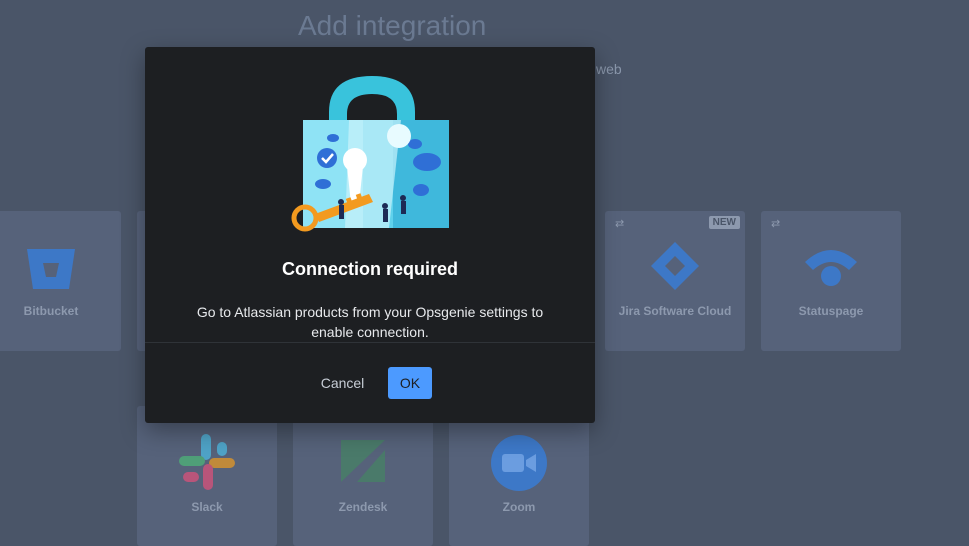  Describe the element at coordinates (370, 154) in the screenshot. I see `padlock-illustration` at that location.